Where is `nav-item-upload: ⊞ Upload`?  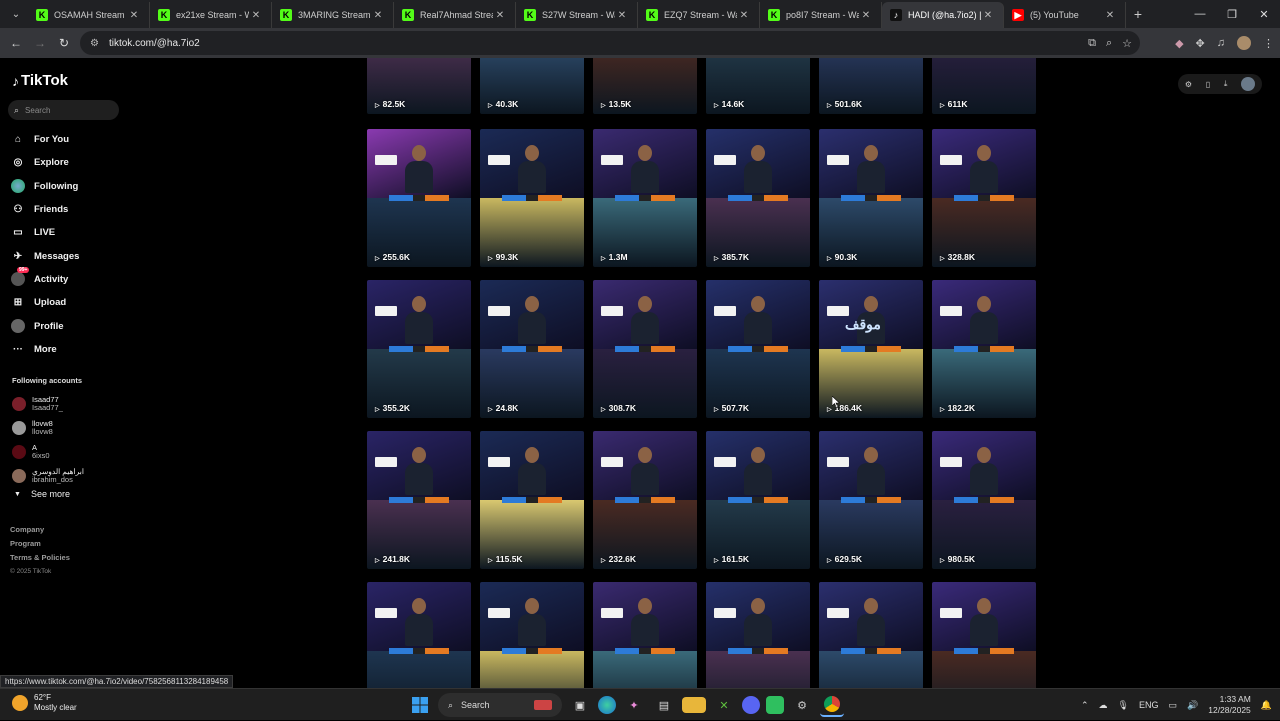
nav-item-upload: ⊞ Upload is located at coordinates (44, 302).